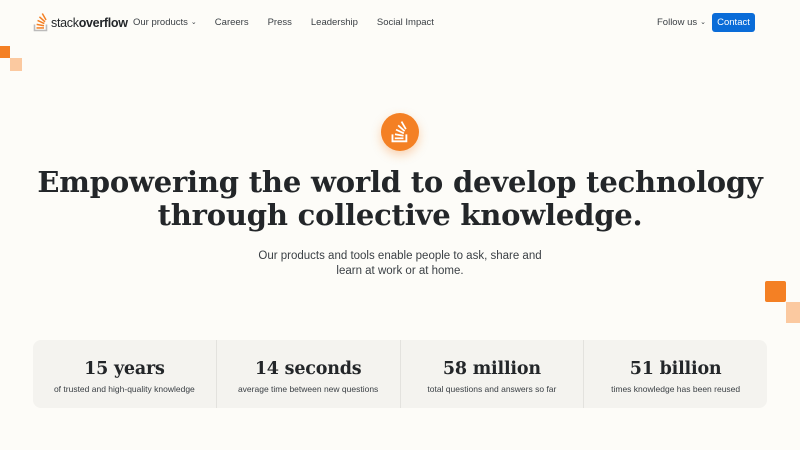 The height and width of the screenshot is (450, 800). What do you see at coordinates (65, 23) in the screenshot?
I see `logo-text-regular: stack` at bounding box center [65, 23].